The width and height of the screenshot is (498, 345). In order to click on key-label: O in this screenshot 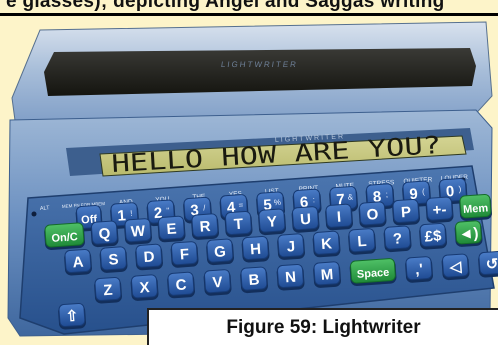, I will do `click(372, 215)`.